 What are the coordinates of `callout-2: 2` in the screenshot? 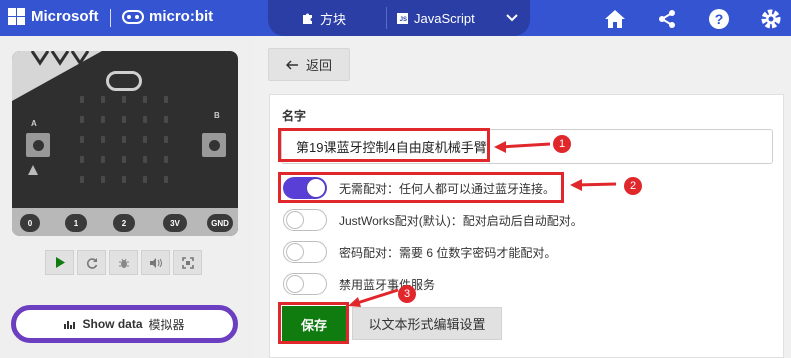 It's located at (633, 186).